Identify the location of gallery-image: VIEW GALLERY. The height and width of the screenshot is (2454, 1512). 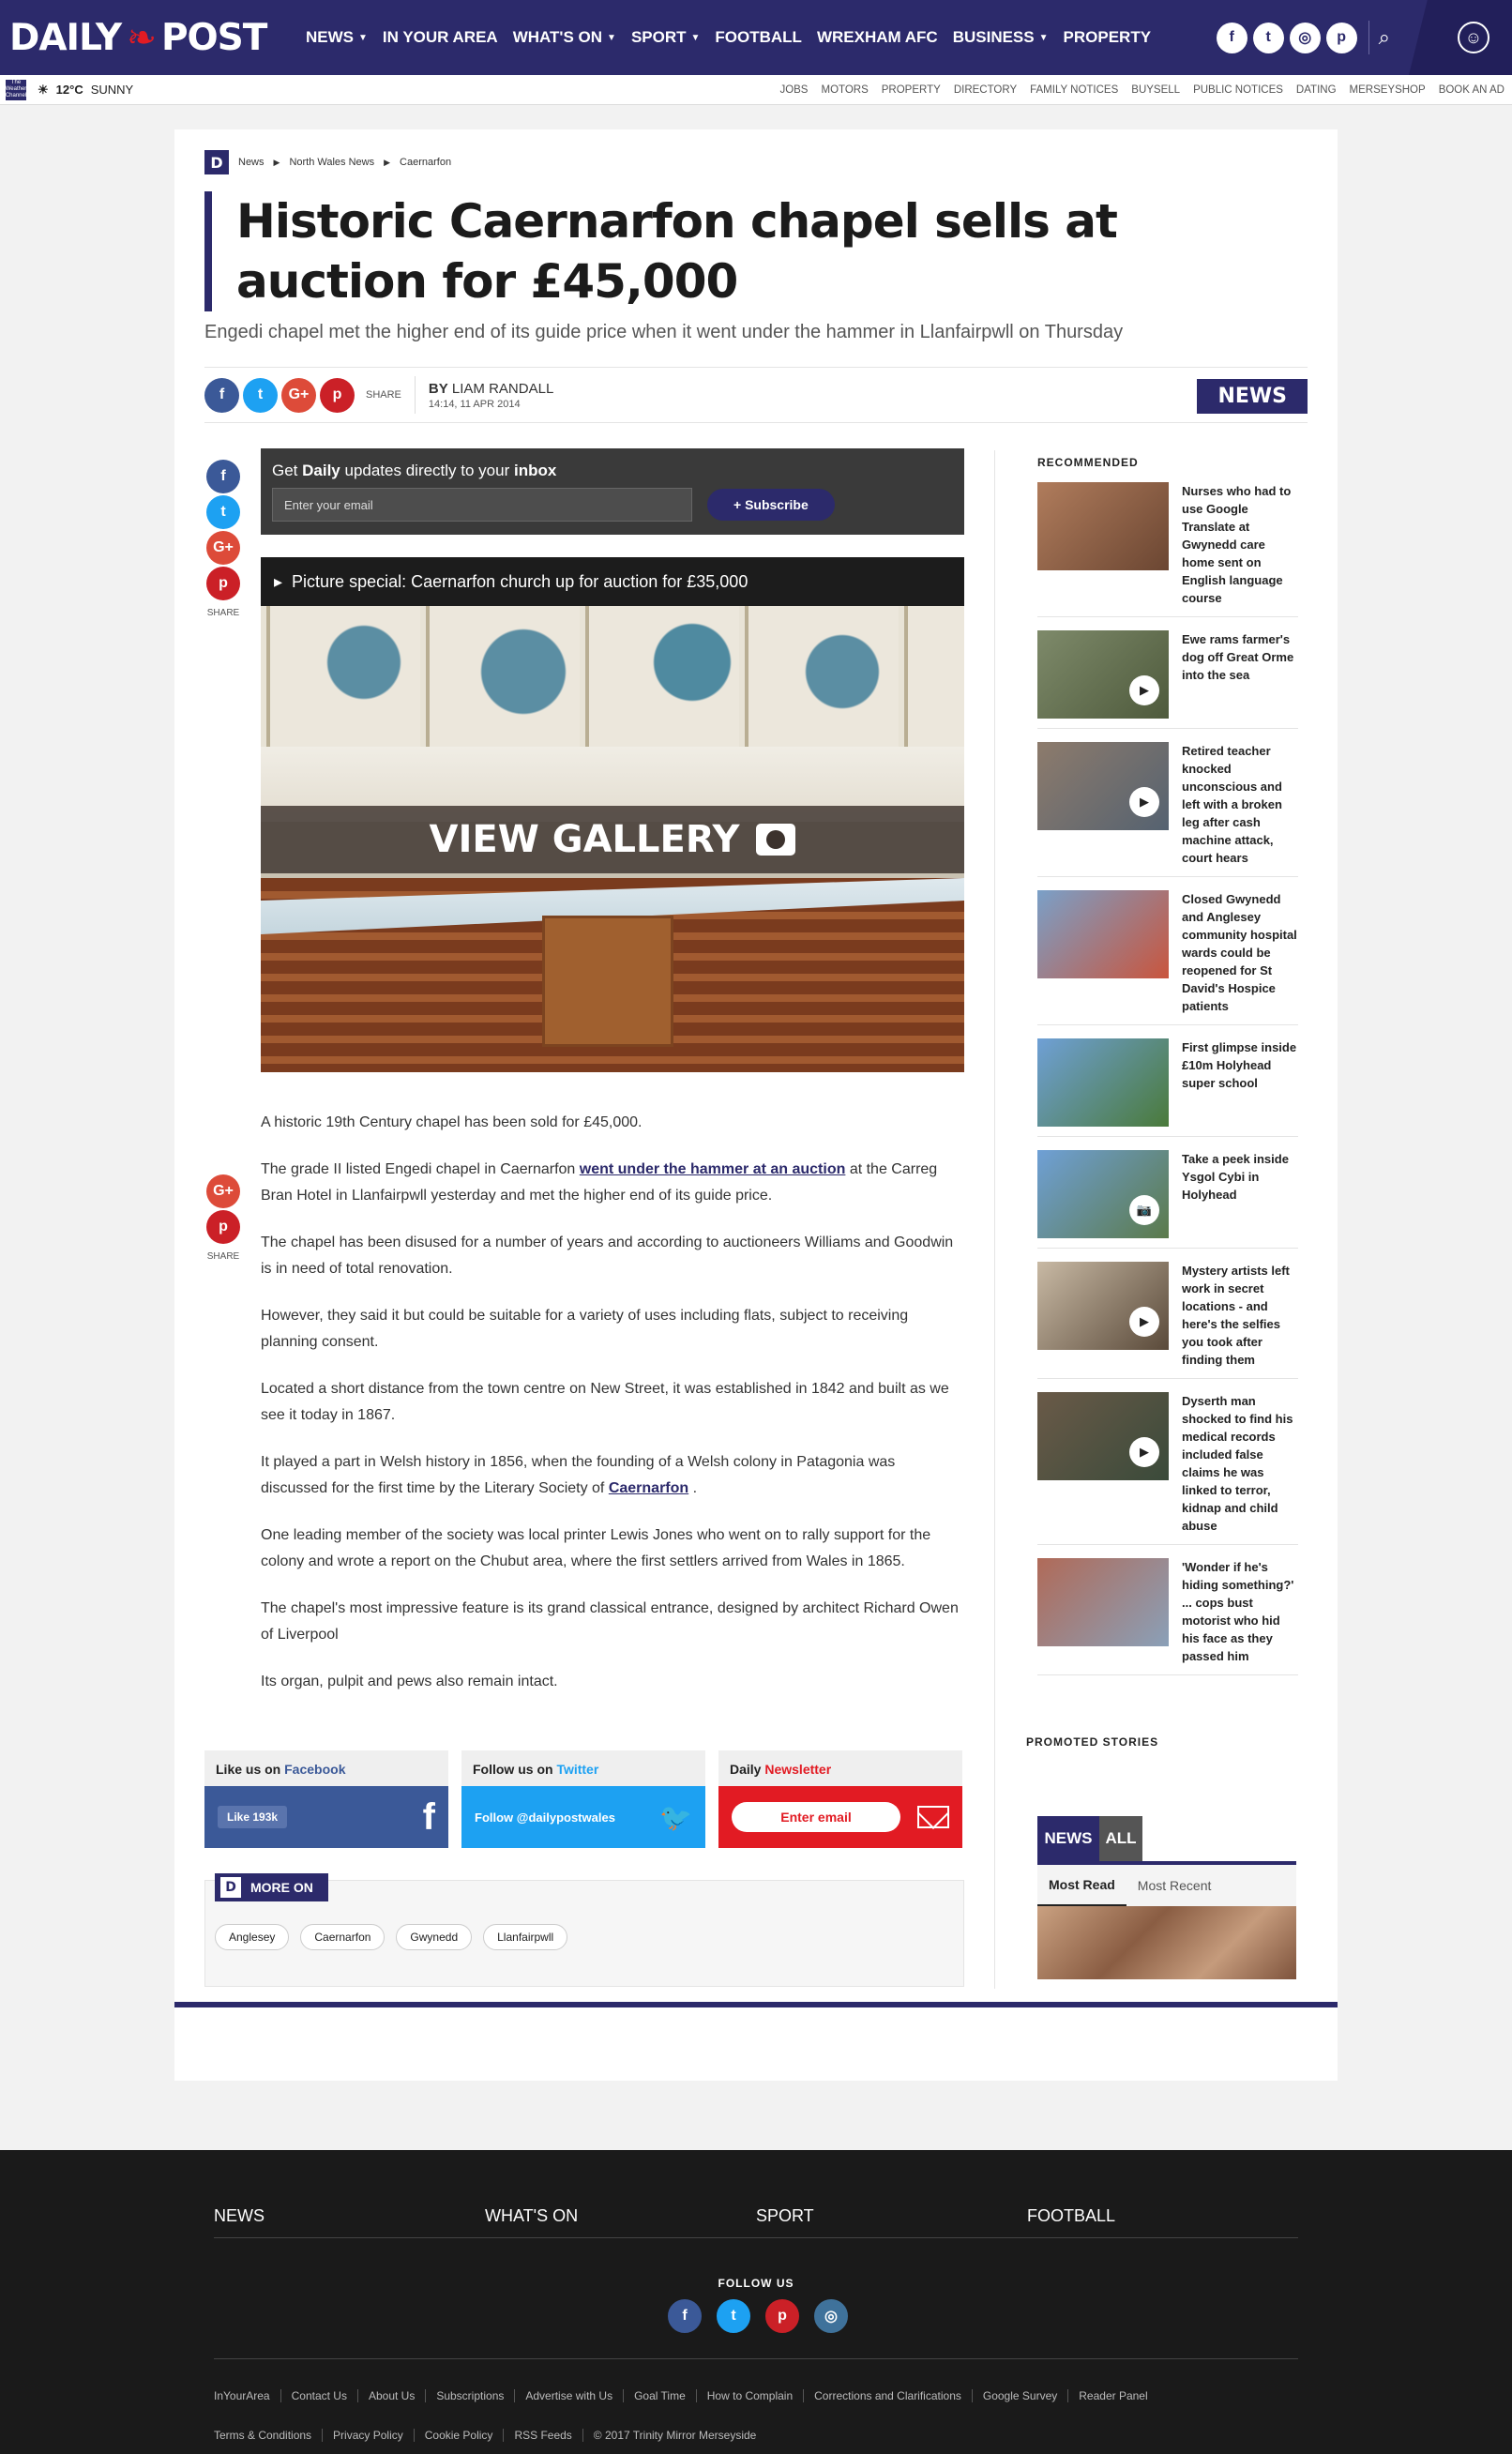
(612, 839).